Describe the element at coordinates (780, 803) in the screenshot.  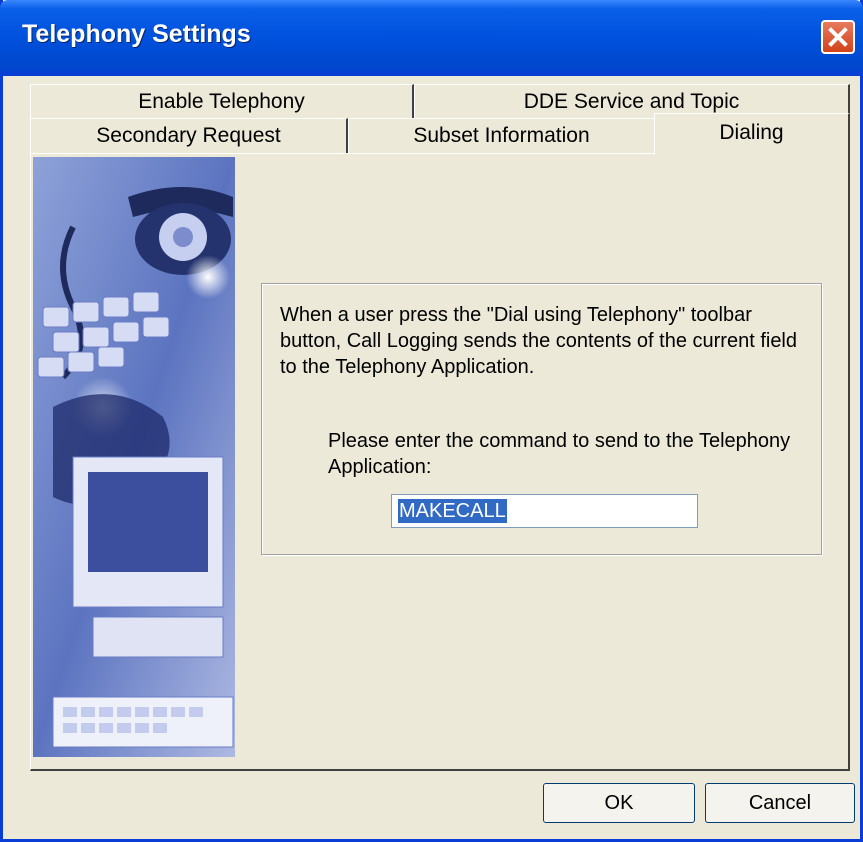
I see `cancel-button: Cancel` at that location.